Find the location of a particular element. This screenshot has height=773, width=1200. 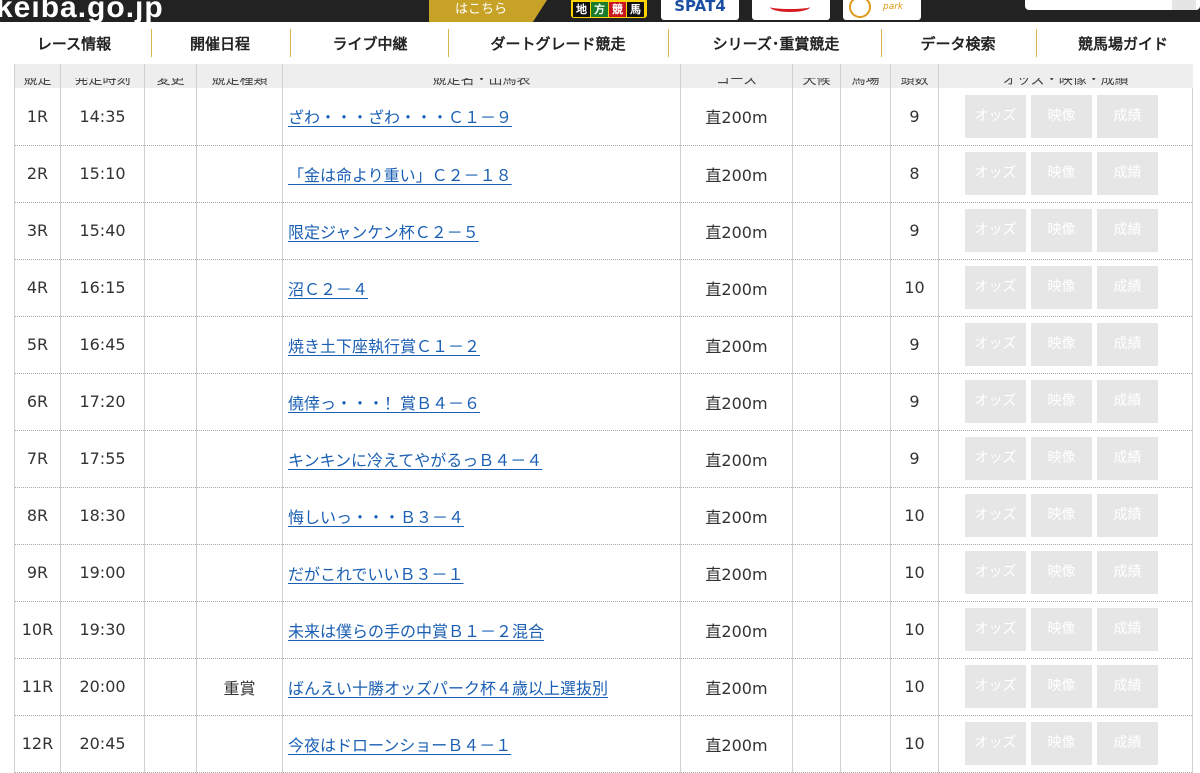

spat4-banner: SPAT4 is located at coordinates (700, 10).